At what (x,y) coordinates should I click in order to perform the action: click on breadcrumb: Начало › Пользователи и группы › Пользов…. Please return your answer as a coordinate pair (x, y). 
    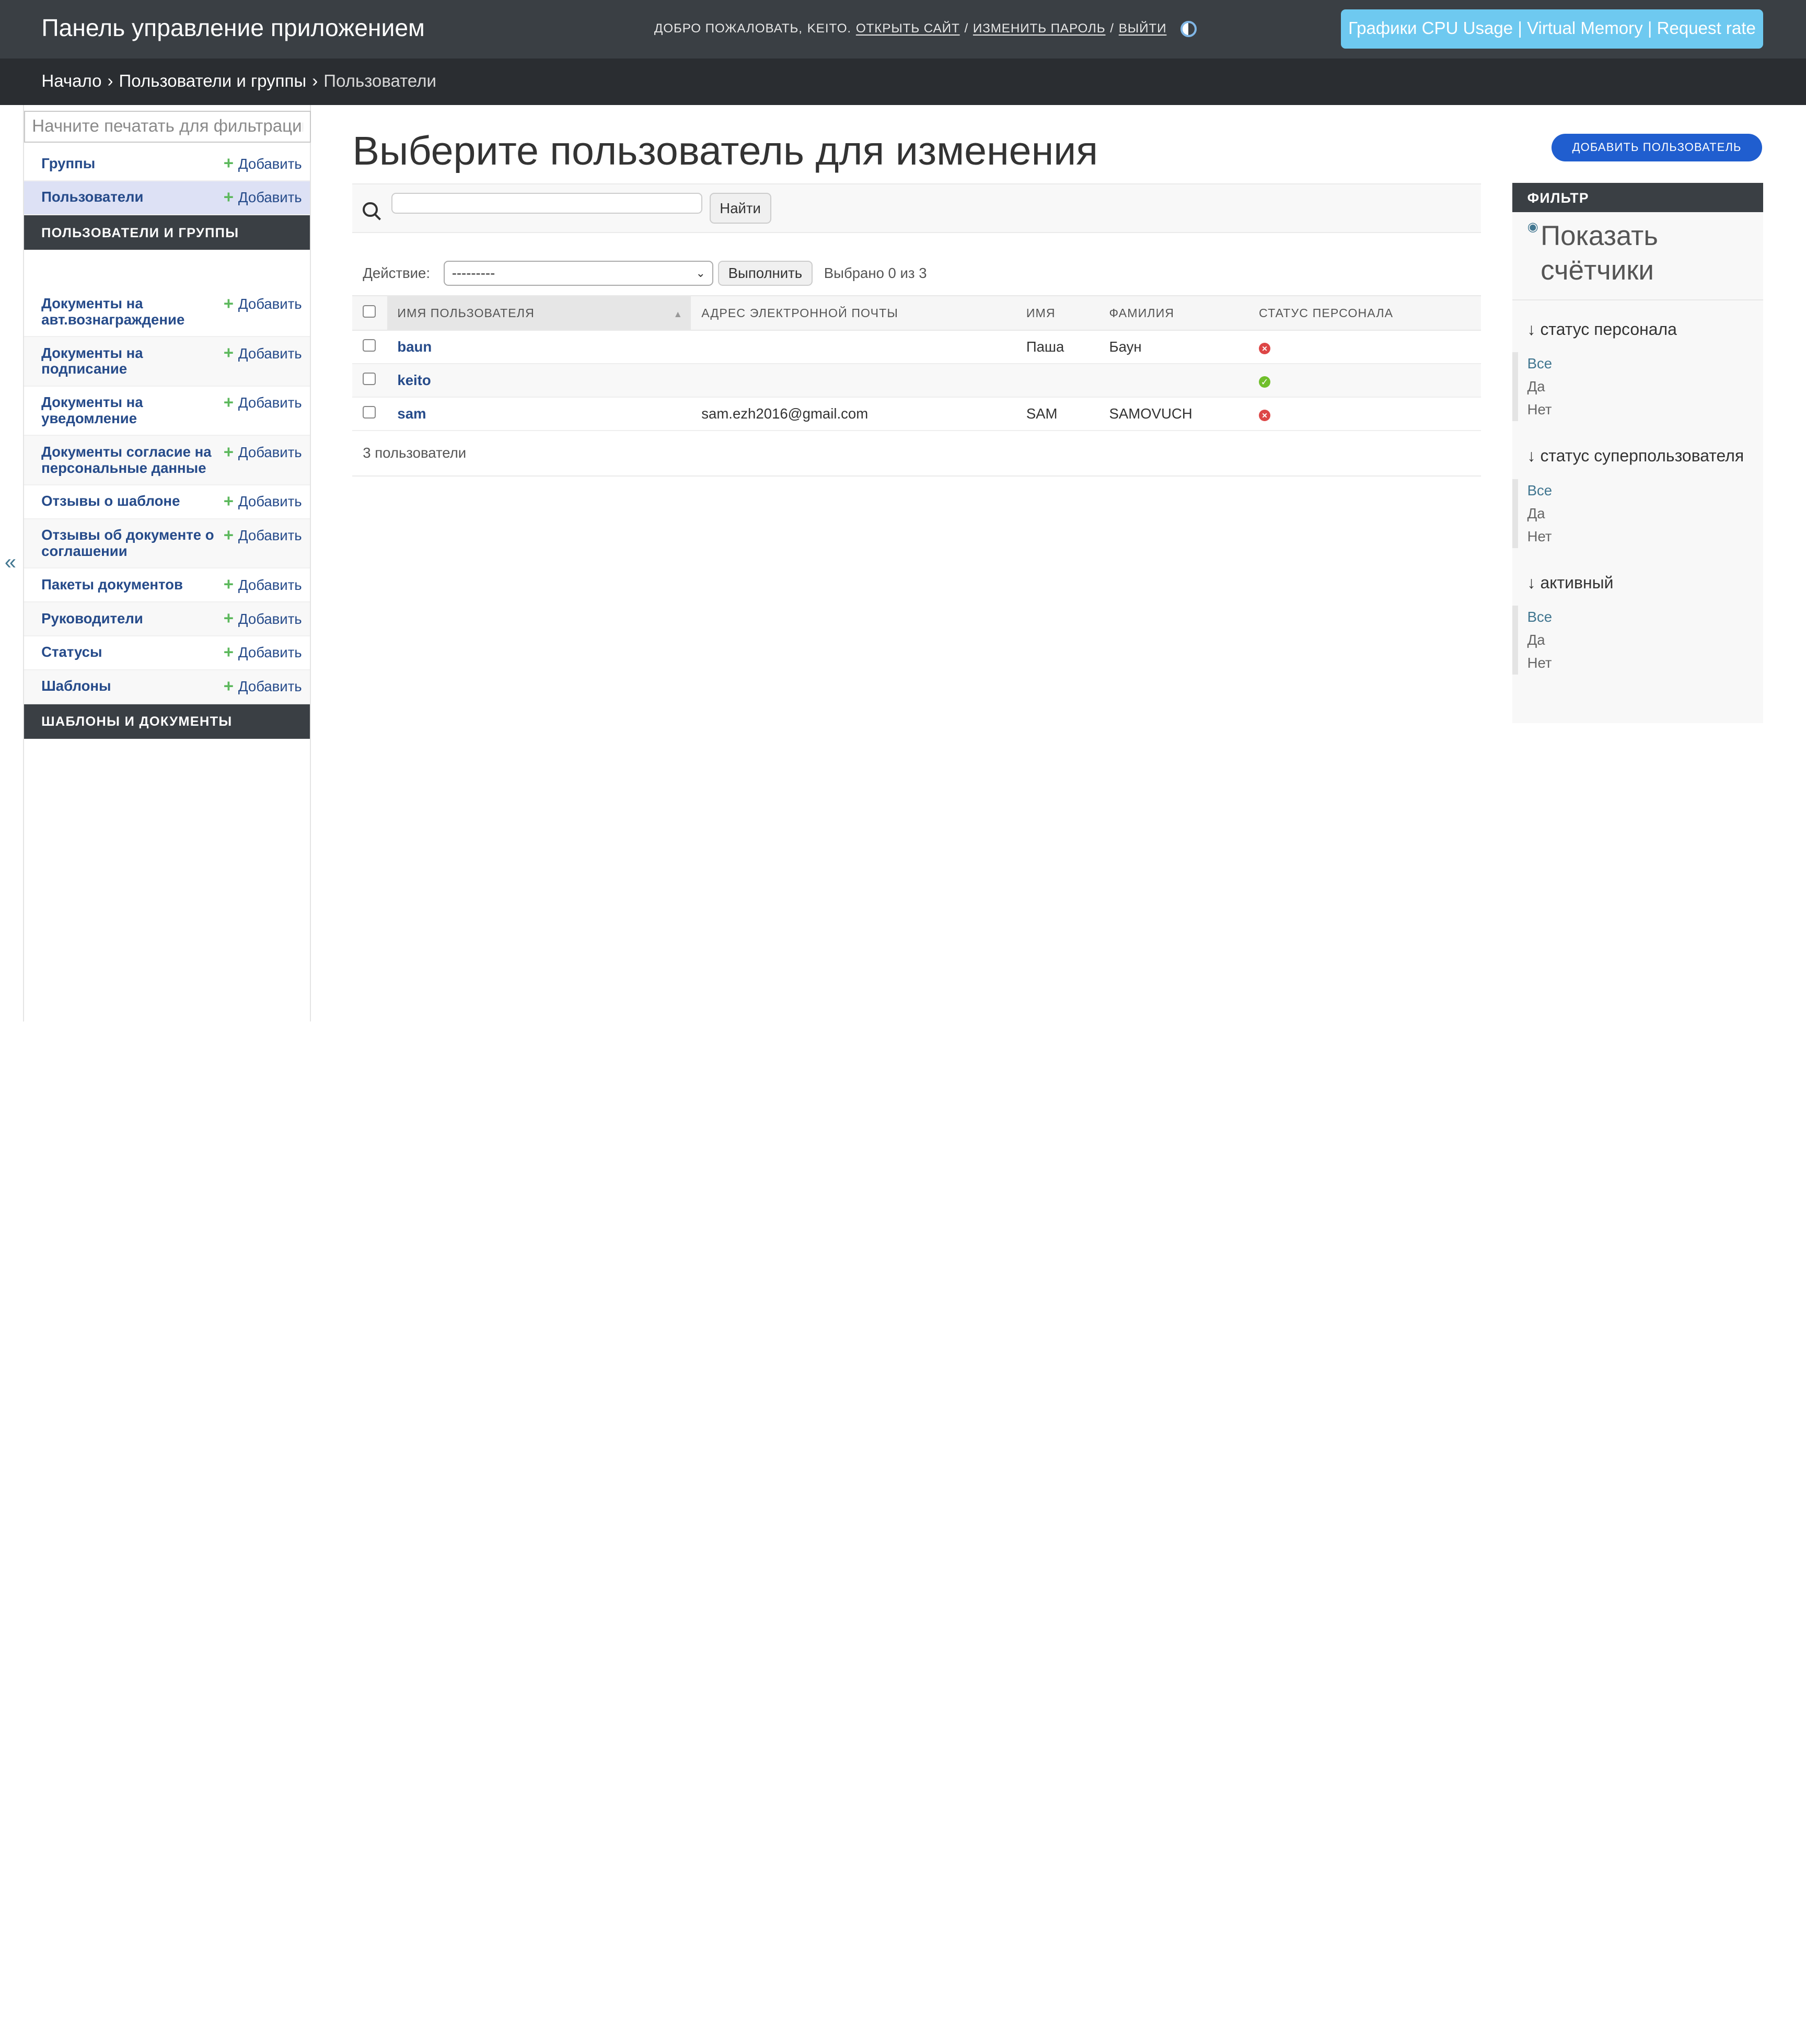
    Looking at the image, I should click on (903, 82).